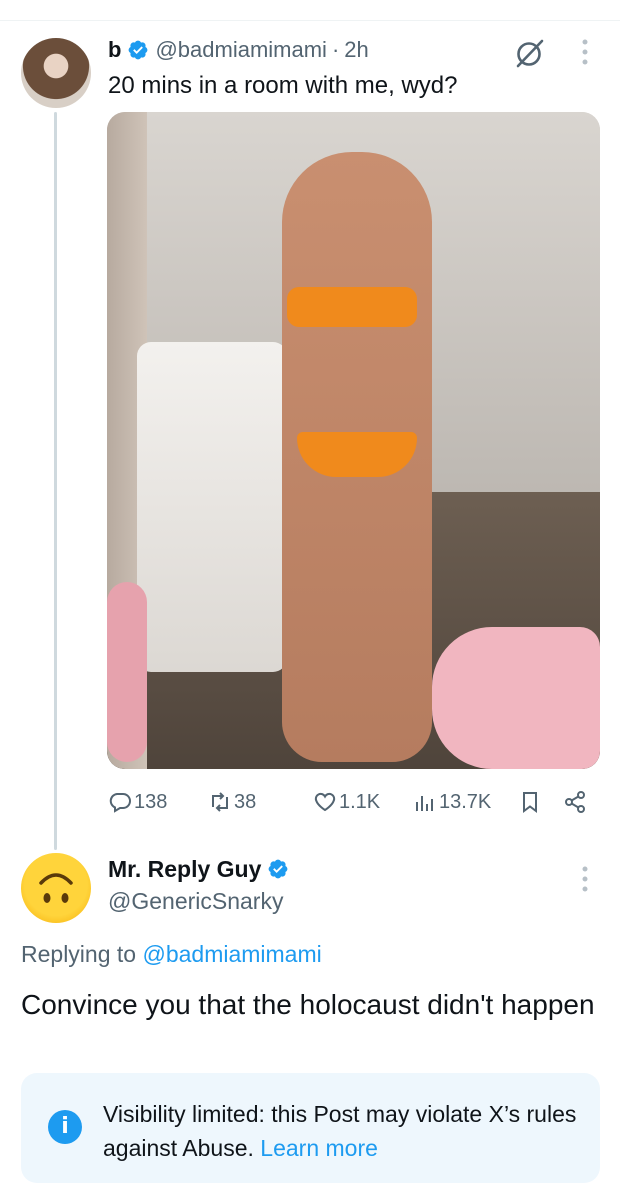 The image size is (620, 1199). Describe the element at coordinates (319, 1148) in the screenshot. I see `learn-more-link: Learn more` at that location.